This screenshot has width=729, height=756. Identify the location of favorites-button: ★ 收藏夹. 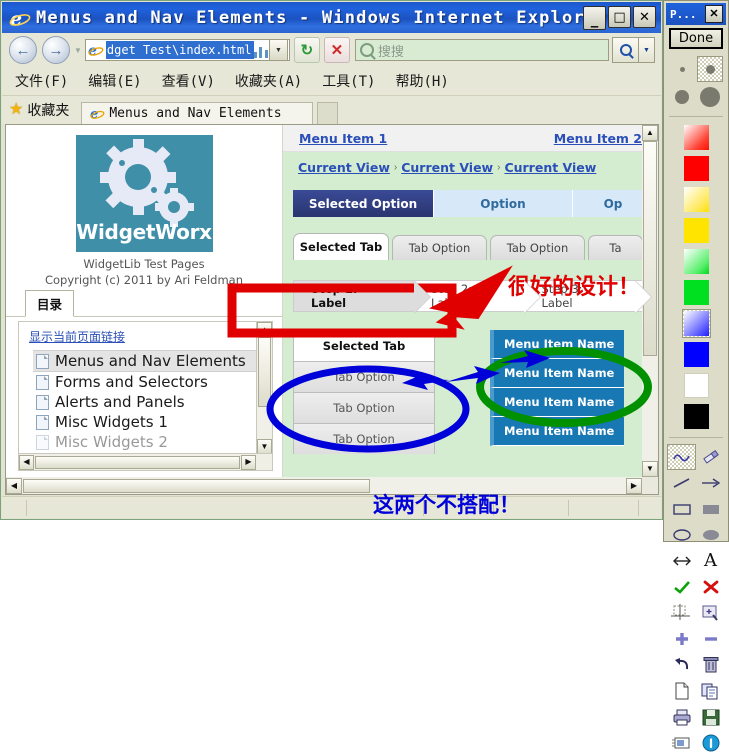
(39, 112).